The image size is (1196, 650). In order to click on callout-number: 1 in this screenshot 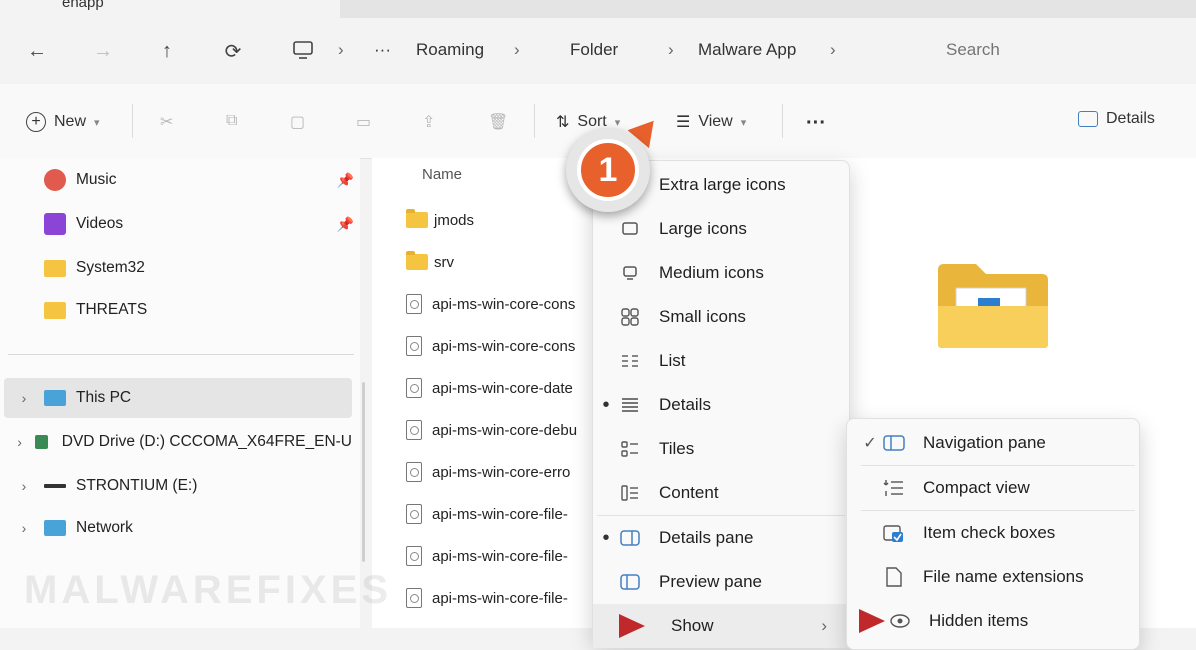, I will do `click(608, 170)`.